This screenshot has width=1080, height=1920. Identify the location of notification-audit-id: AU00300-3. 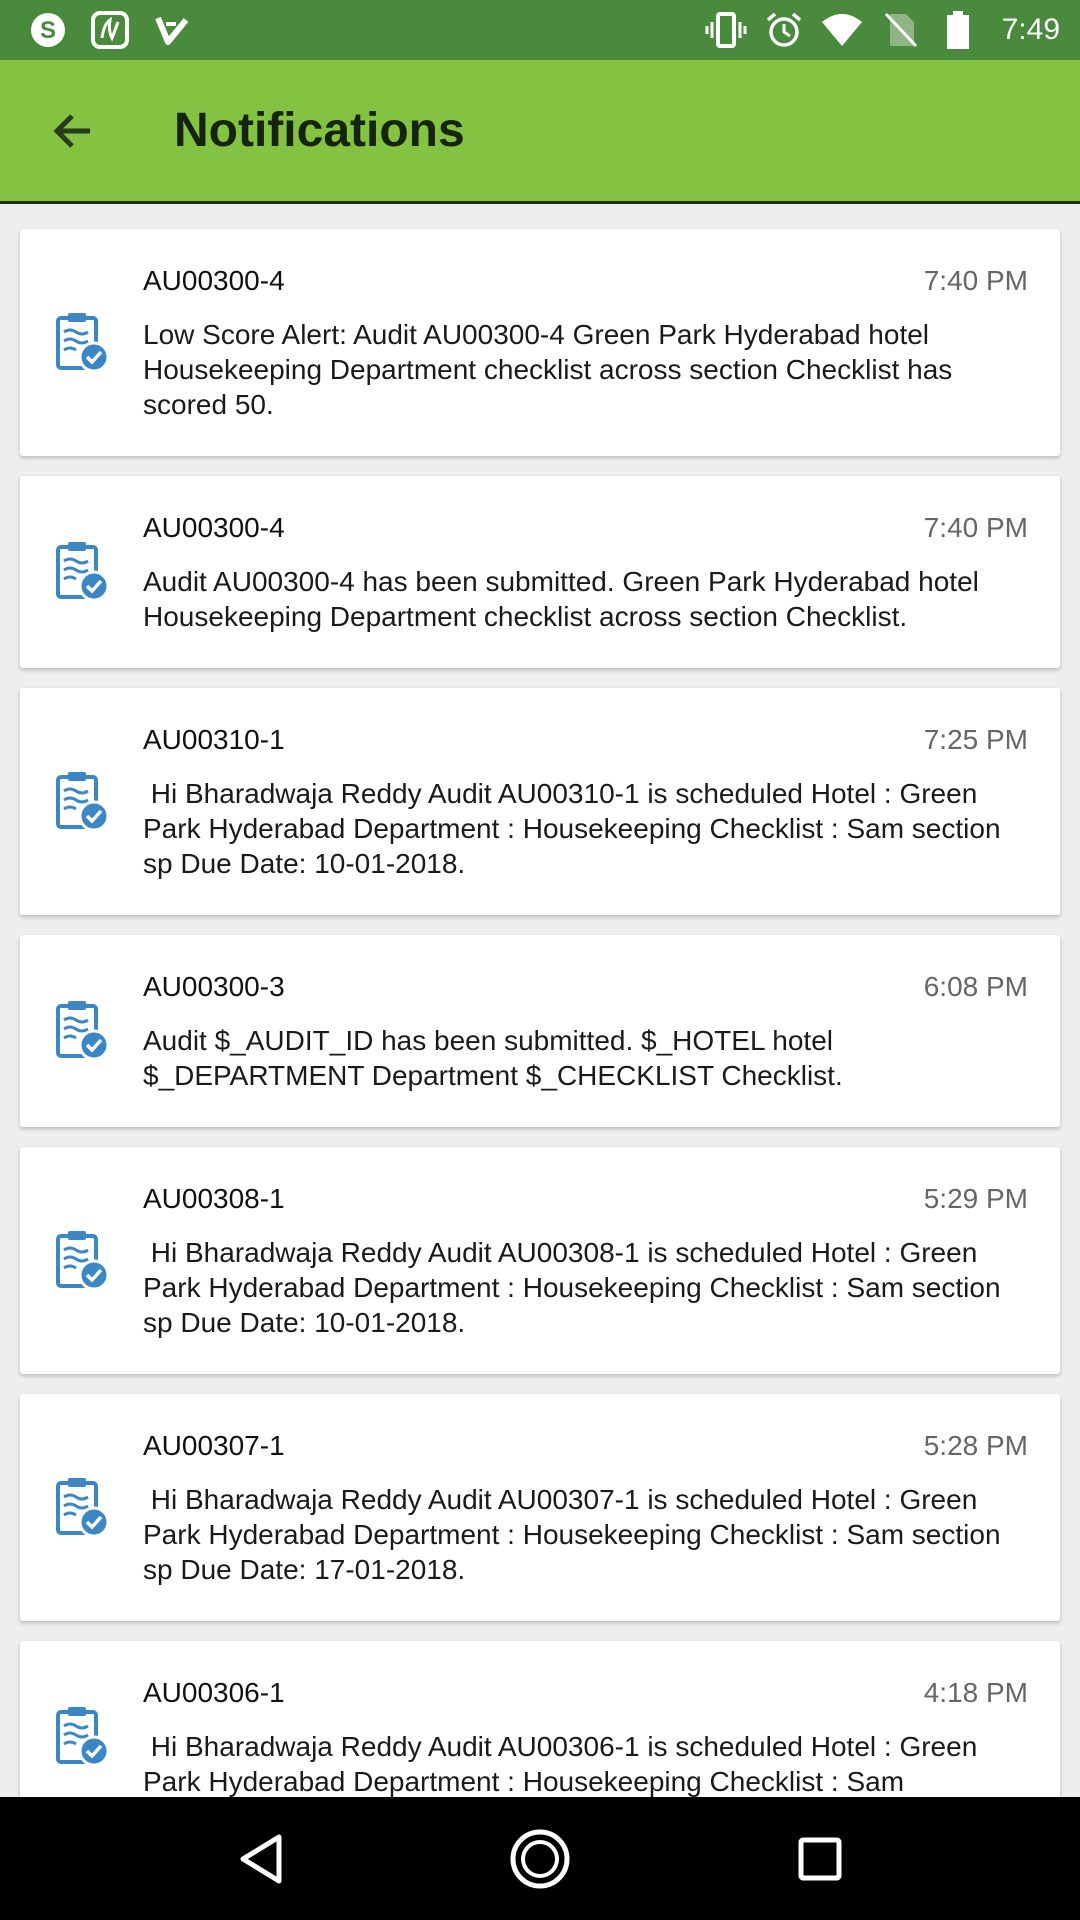
(214, 986).